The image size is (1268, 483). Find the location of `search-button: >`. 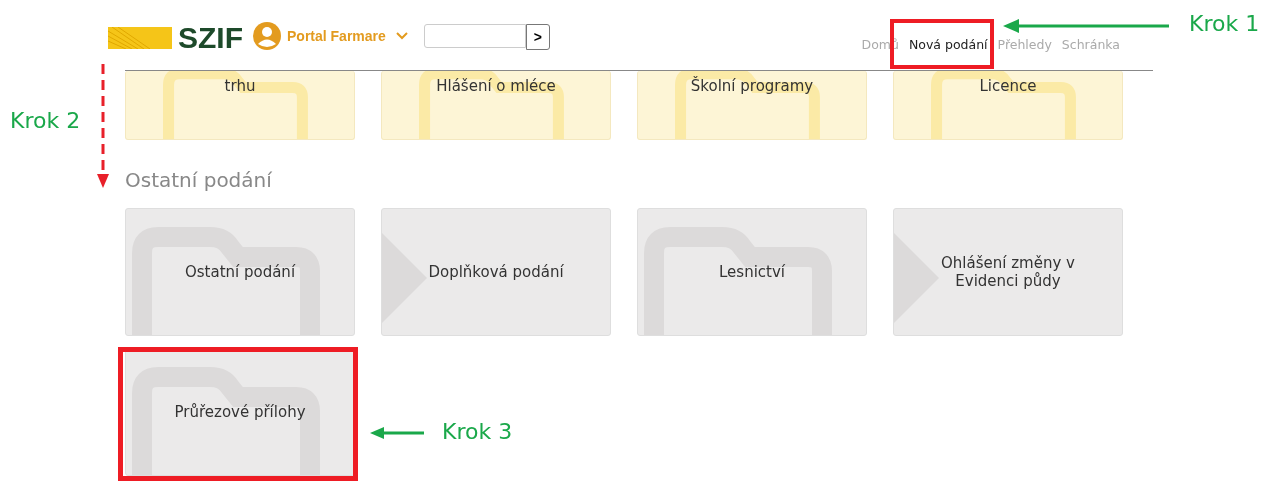

search-button: > is located at coordinates (537, 37).